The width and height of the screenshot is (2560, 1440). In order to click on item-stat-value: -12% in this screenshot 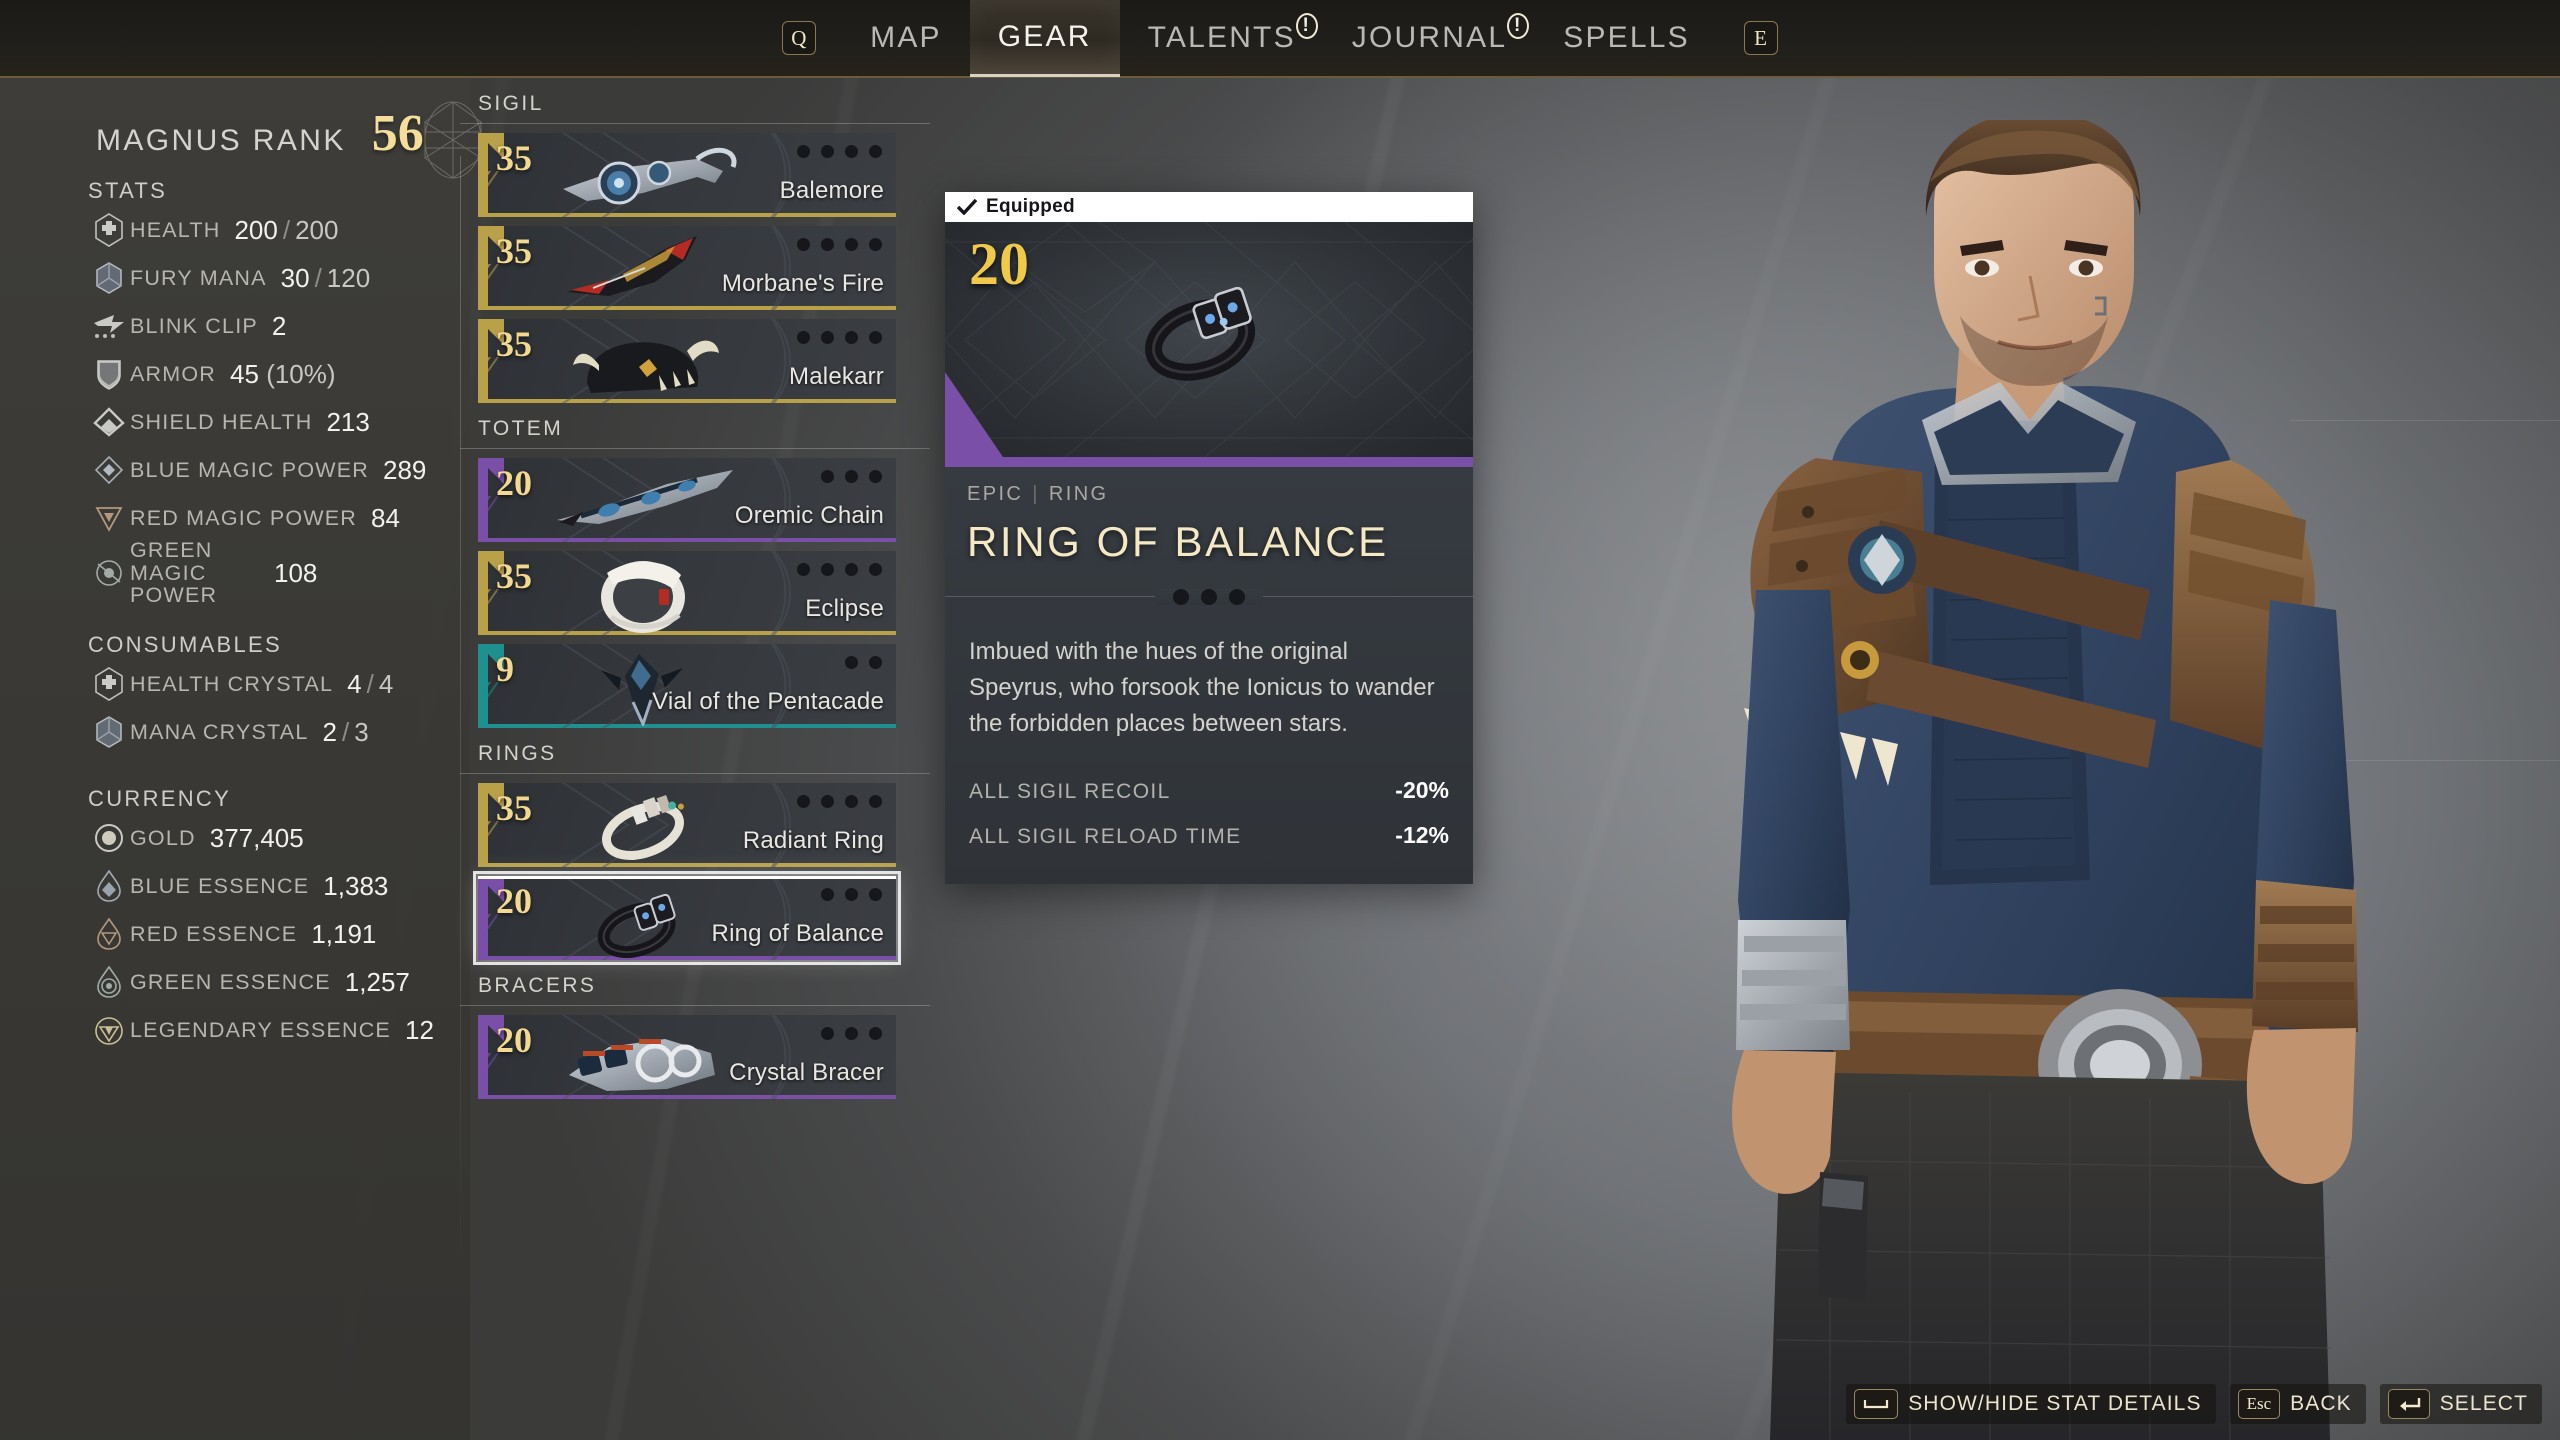, I will do `click(1422, 835)`.